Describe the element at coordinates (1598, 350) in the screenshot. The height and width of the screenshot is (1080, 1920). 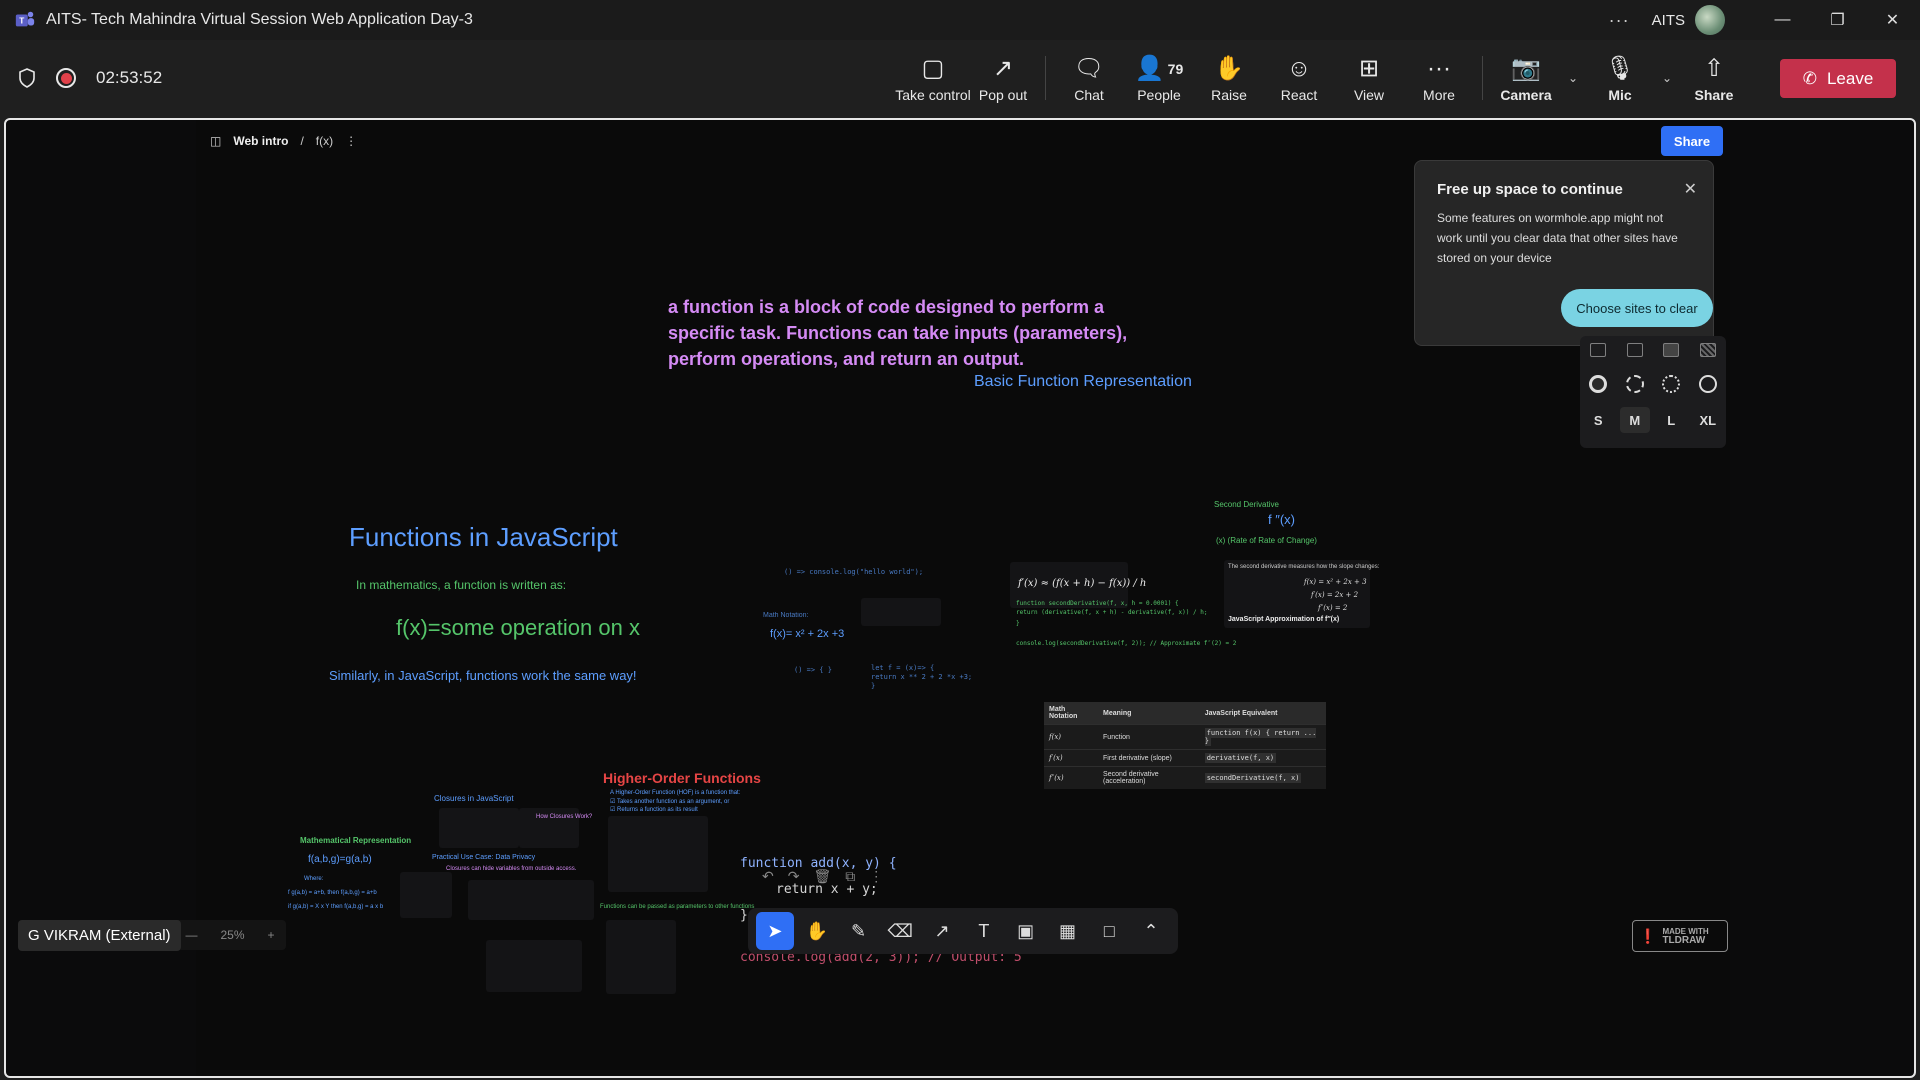
I see `fill-none-icon` at that location.